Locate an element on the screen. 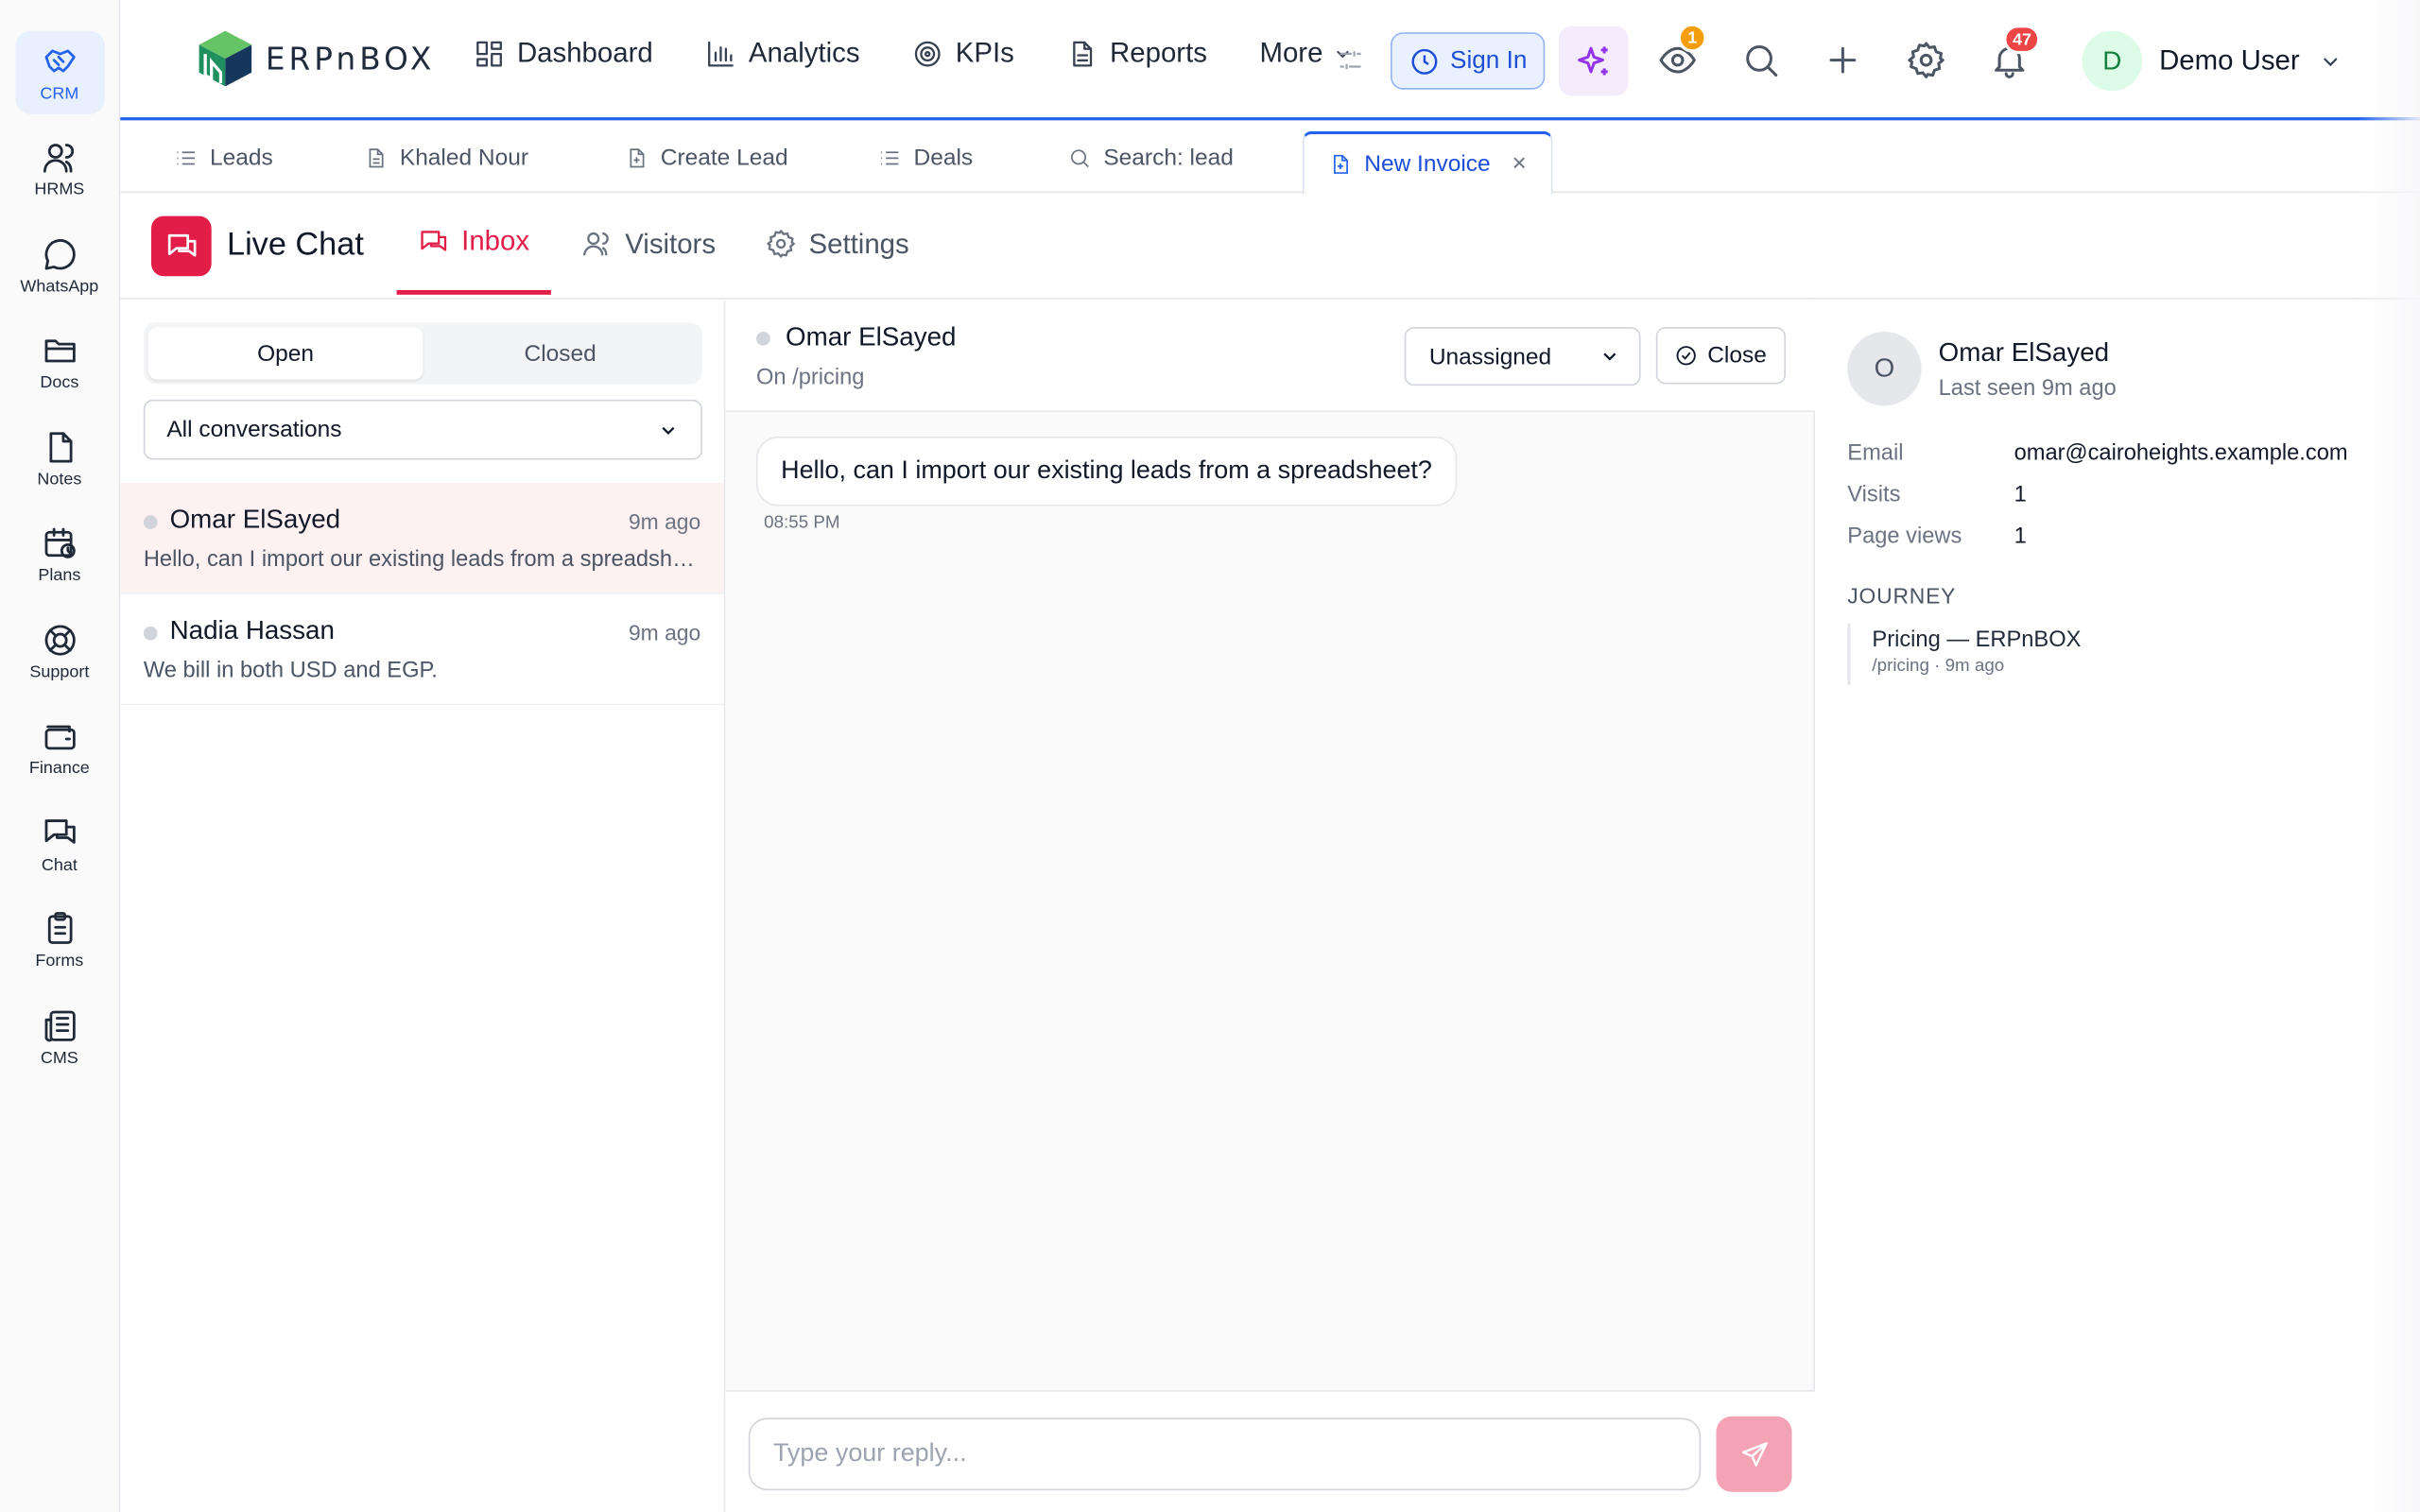  rail-item-forms: Forms is located at coordinates (60, 940).